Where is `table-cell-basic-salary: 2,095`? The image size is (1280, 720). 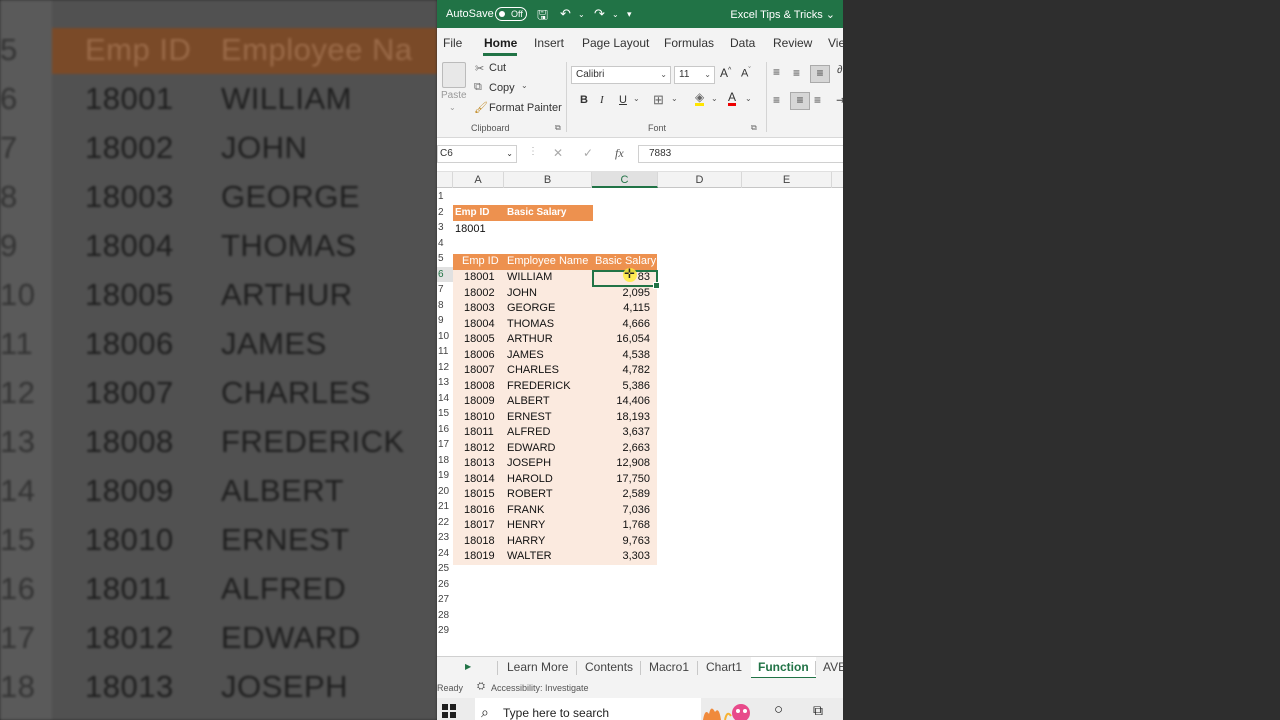
table-cell-basic-salary: 2,095 is located at coordinates (621, 294).